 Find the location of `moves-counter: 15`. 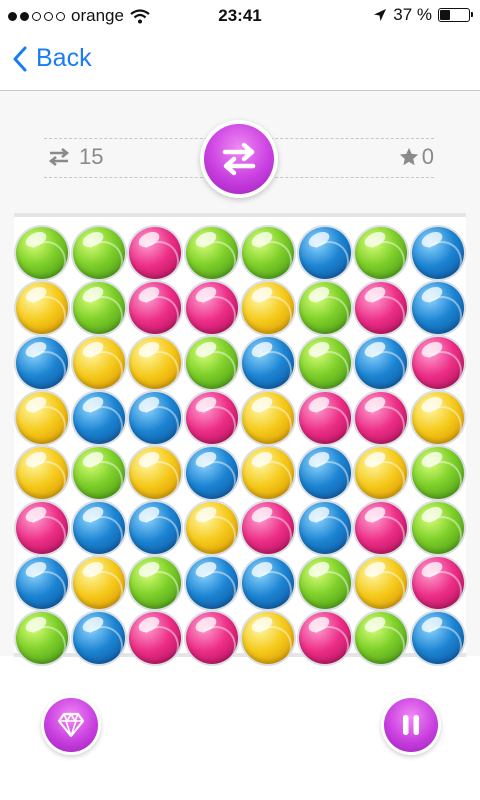

moves-counter: 15 is located at coordinates (75, 157).